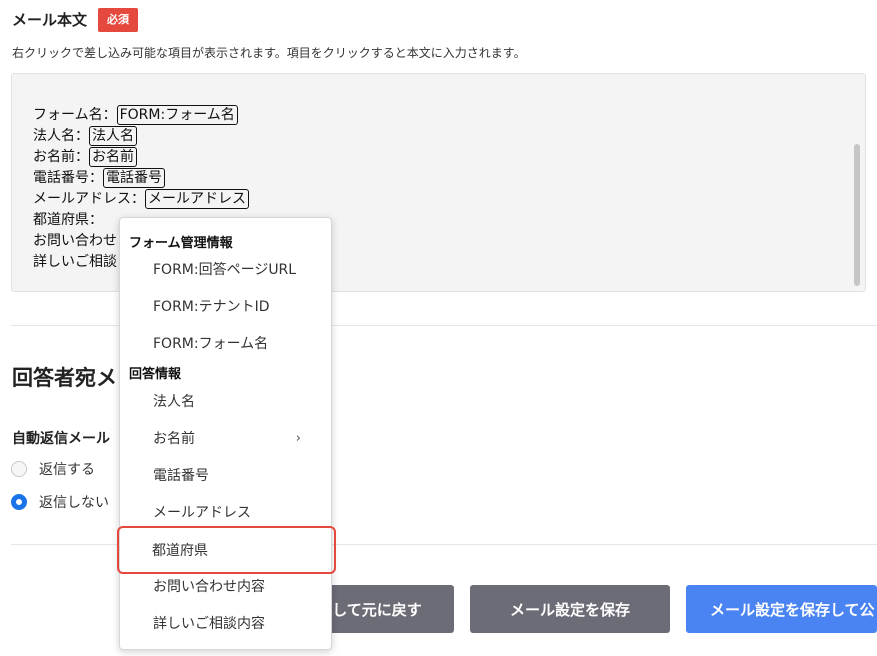  Describe the element at coordinates (74, 503) in the screenshot. I see `radio-label: 返信しない` at that location.